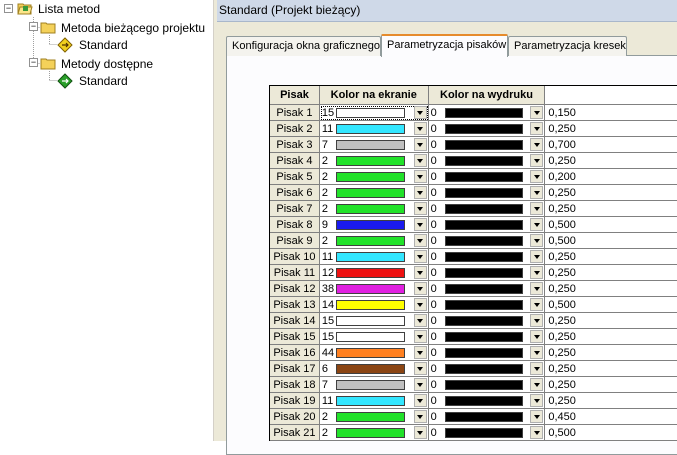 The height and width of the screenshot is (455, 677). I want to click on table-row: Pisak 1 15 0 0,150, so click(473, 113).